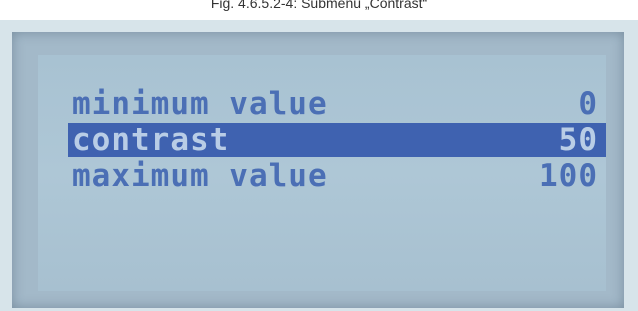 Image resolution: width=638 pixels, height=311 pixels. What do you see at coordinates (588, 104) in the screenshot?
I see `menu-item-value: 0` at bounding box center [588, 104].